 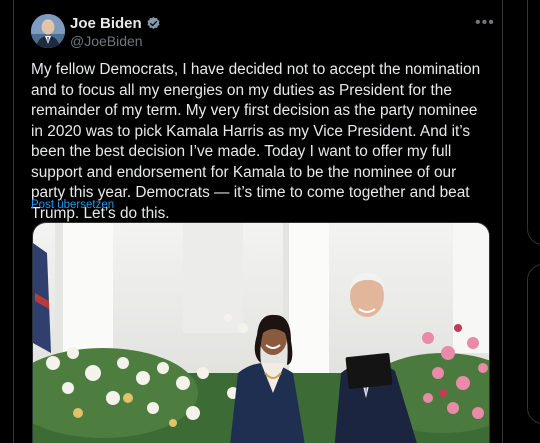 What do you see at coordinates (72, 205) in the screenshot?
I see `translate-post-link: Post übersetzen` at bounding box center [72, 205].